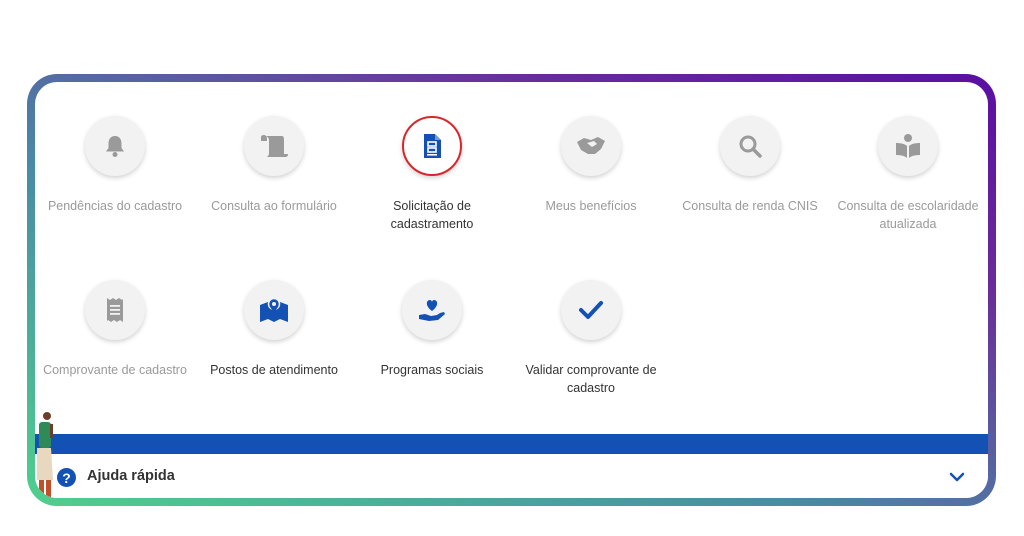 The width and height of the screenshot is (1024, 536). I want to click on handshake-icon, so click(591, 145).